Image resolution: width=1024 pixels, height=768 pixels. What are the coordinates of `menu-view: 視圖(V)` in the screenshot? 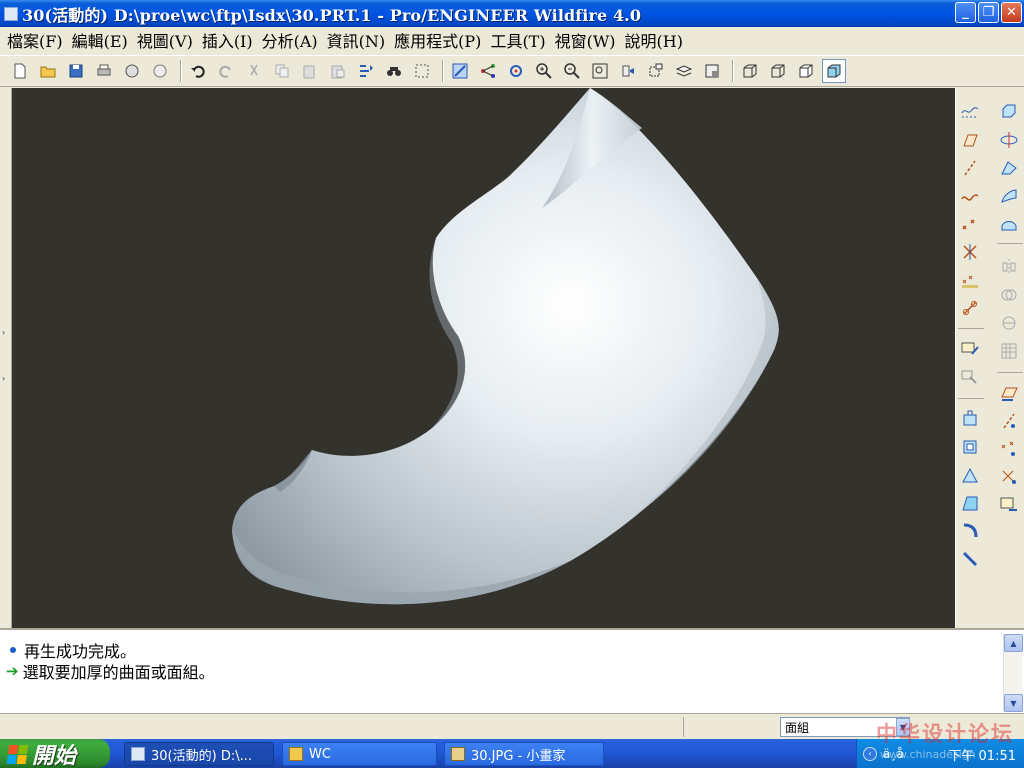 It's located at (166, 40).